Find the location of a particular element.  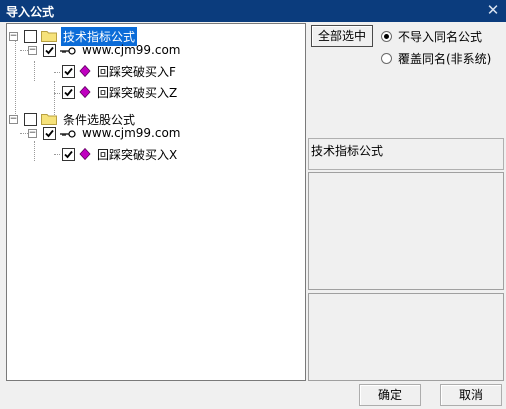

formula-category-label: 技术指标公式 is located at coordinates (406, 154).